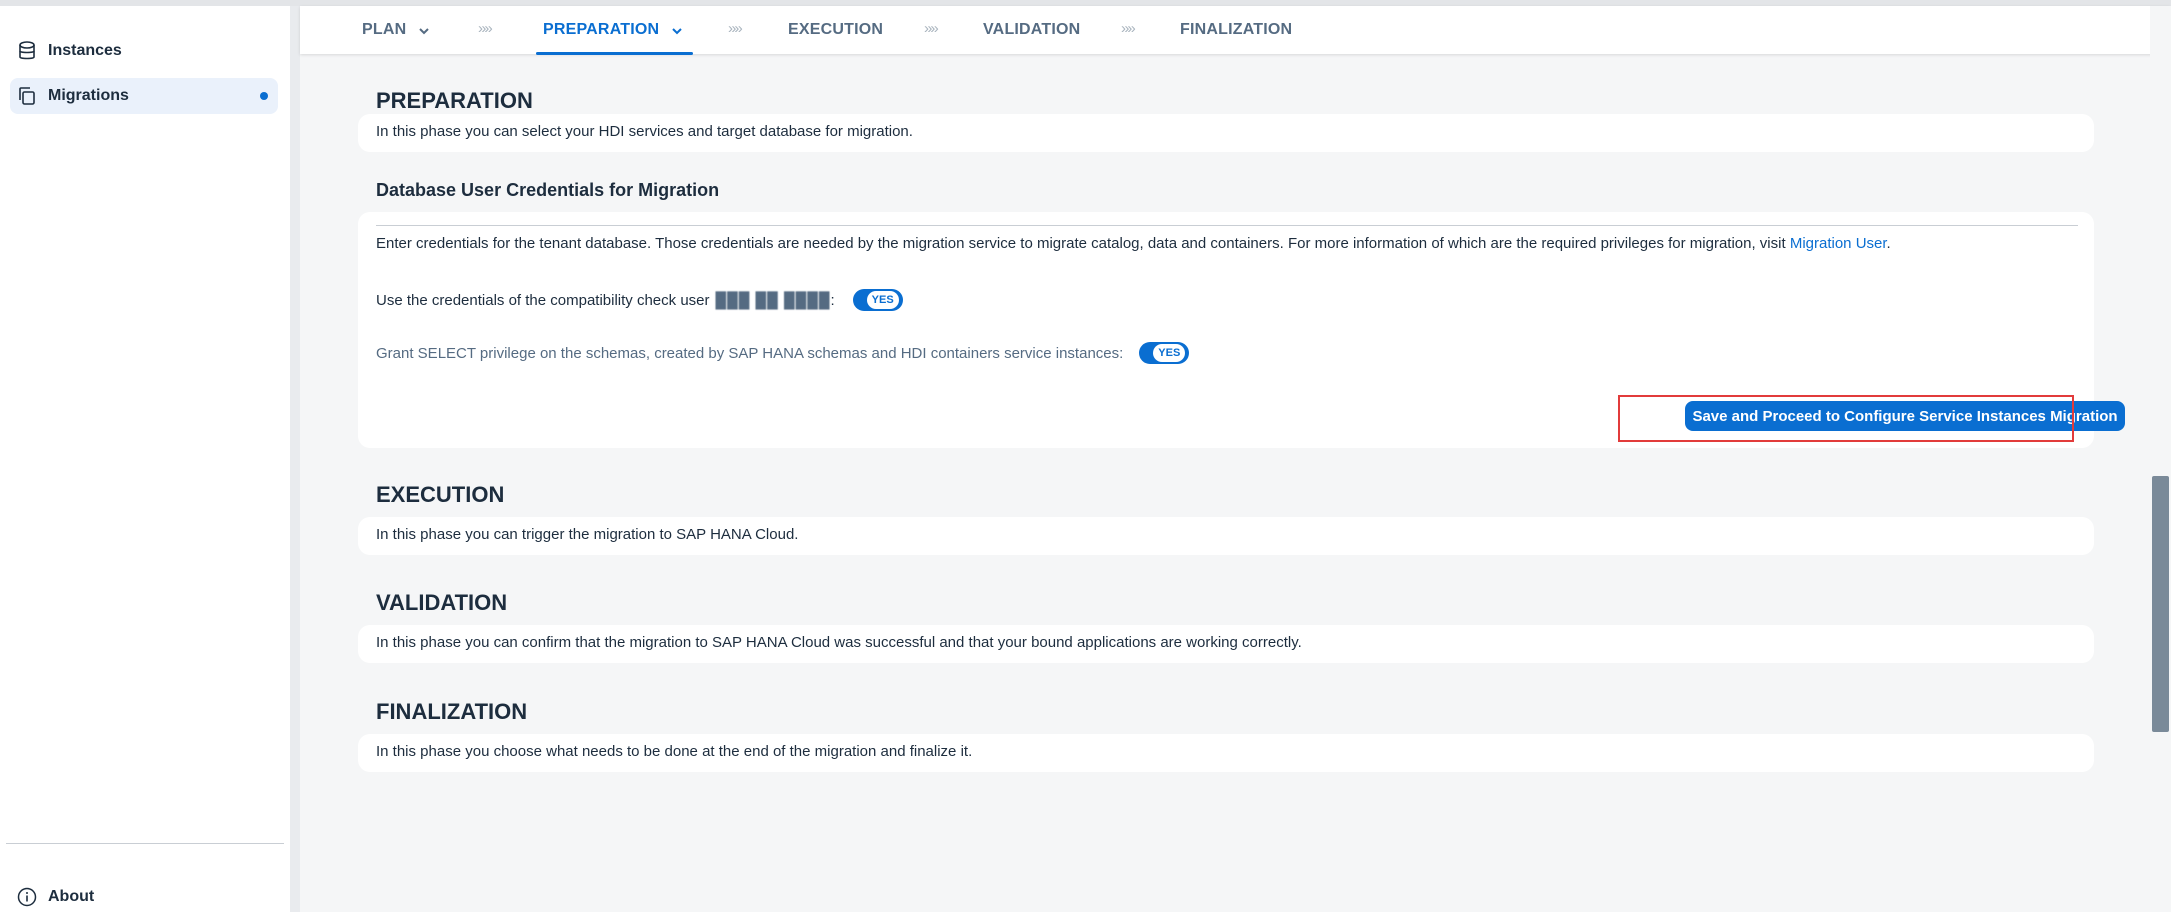 This screenshot has height=912, width=2171. What do you see at coordinates (27, 96) in the screenshot?
I see `copy-icon` at bounding box center [27, 96].